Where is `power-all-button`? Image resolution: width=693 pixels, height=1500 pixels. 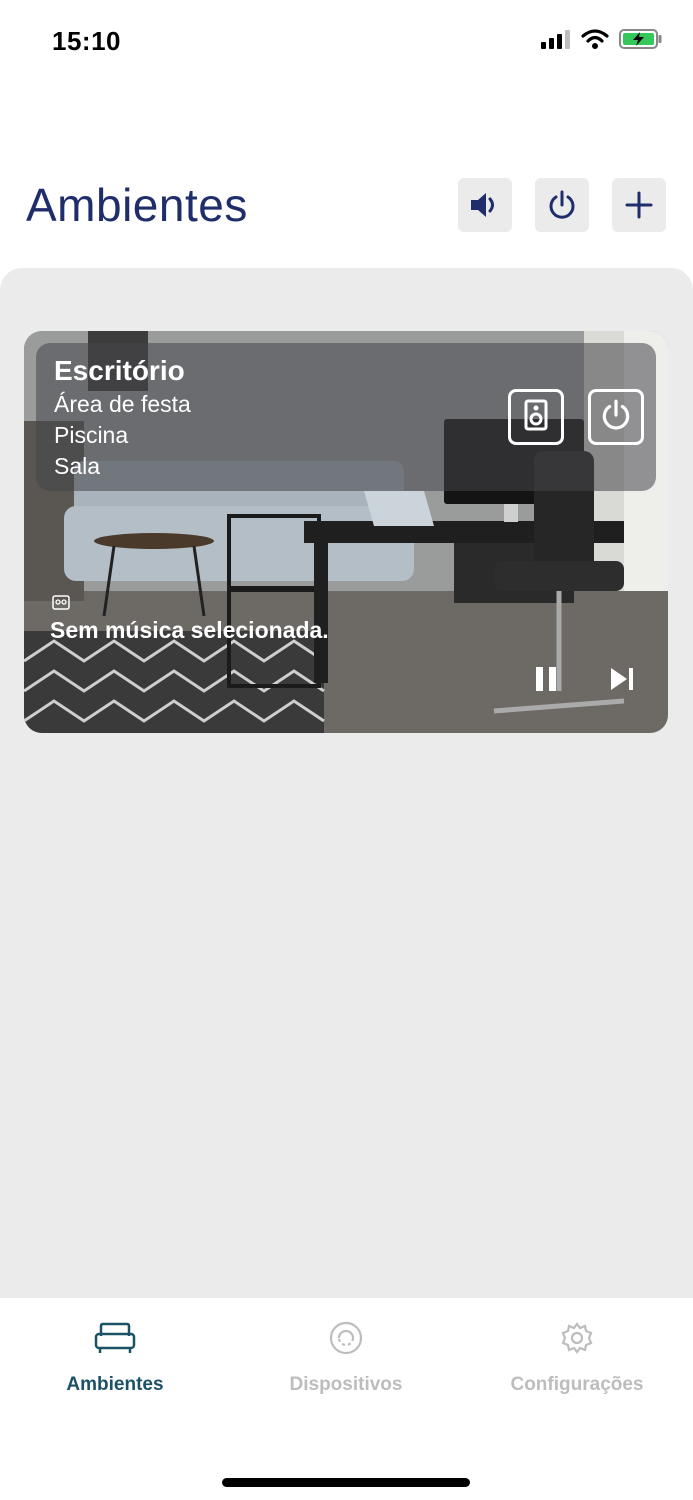
power-all-button is located at coordinates (562, 205).